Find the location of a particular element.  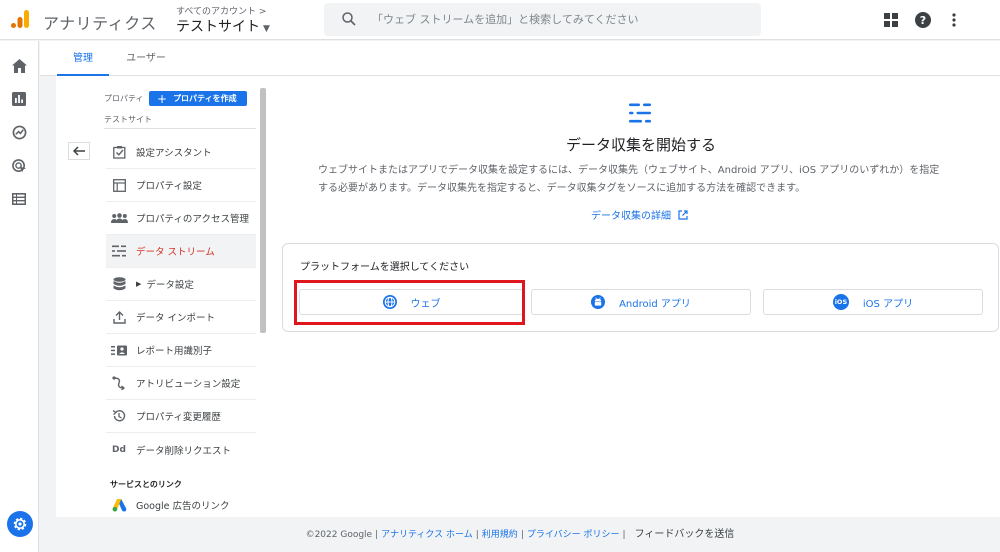

nav-data-deletion-requests: Dd データ削除リクエスト is located at coordinates (181, 449).